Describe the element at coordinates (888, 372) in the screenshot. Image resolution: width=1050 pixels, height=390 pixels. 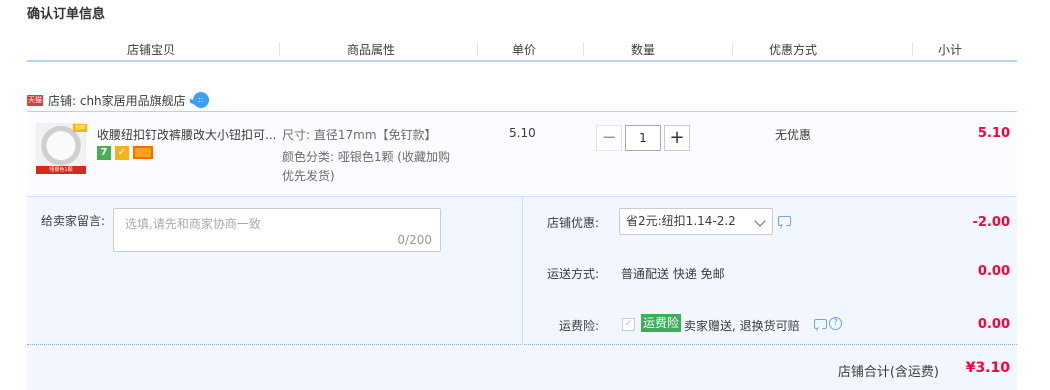
I see `shop-total-label: 店铺合计(含运费)` at that location.